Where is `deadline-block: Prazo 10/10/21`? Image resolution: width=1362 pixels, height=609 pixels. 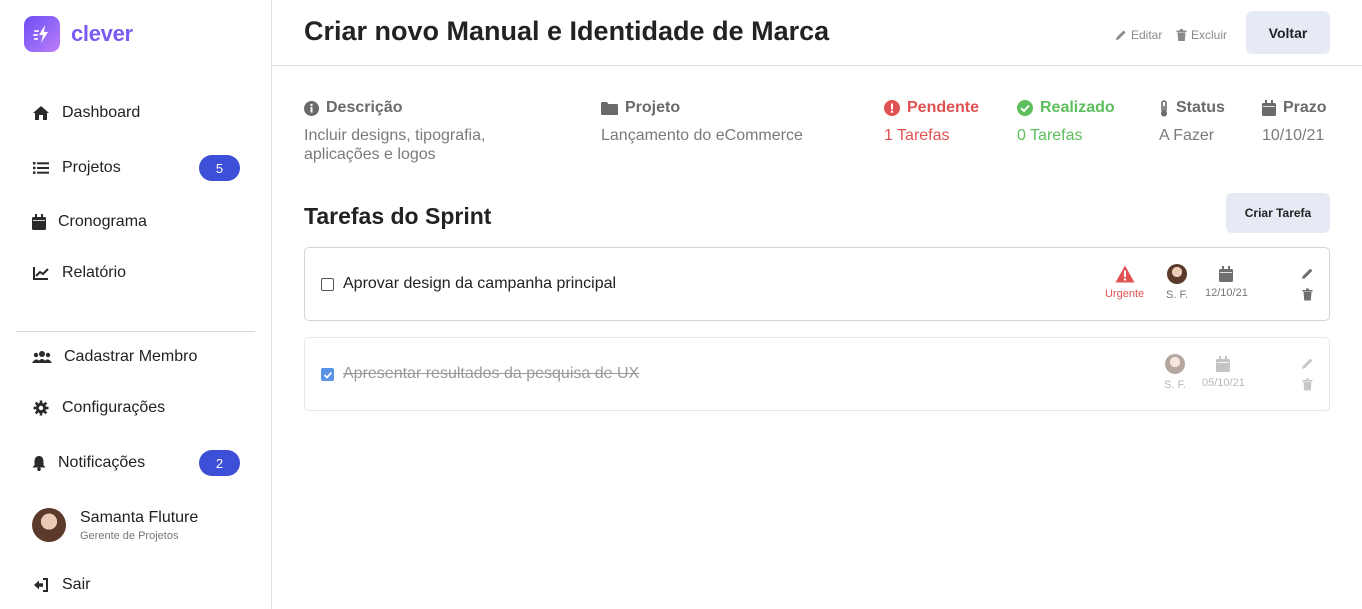
deadline-block: Prazo 10/10/21 is located at coordinates (1294, 121).